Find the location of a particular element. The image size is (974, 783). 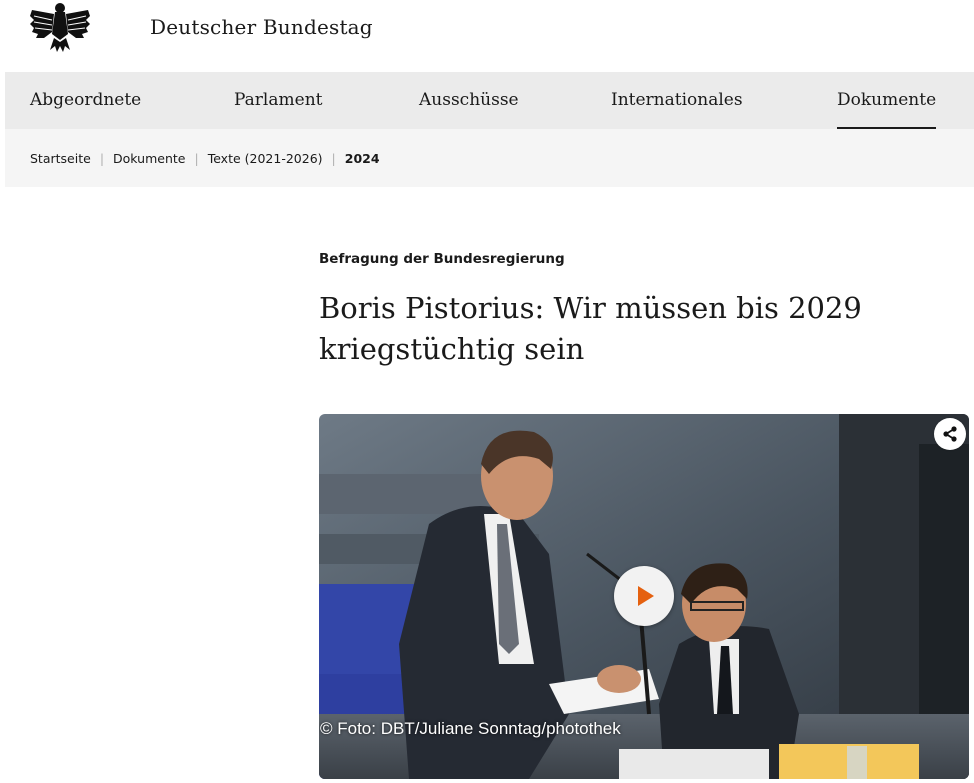

bundestag-eagle-logo is located at coordinates (60, 28).